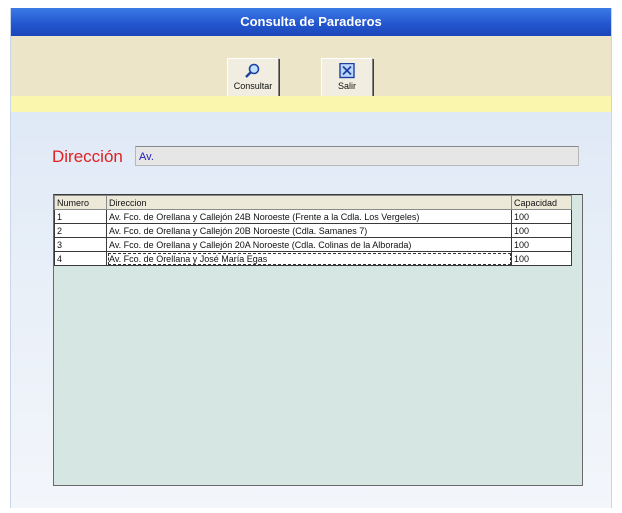 This screenshot has width=622, height=513. I want to click on toolbar: Consultar Salir, so click(311, 68).